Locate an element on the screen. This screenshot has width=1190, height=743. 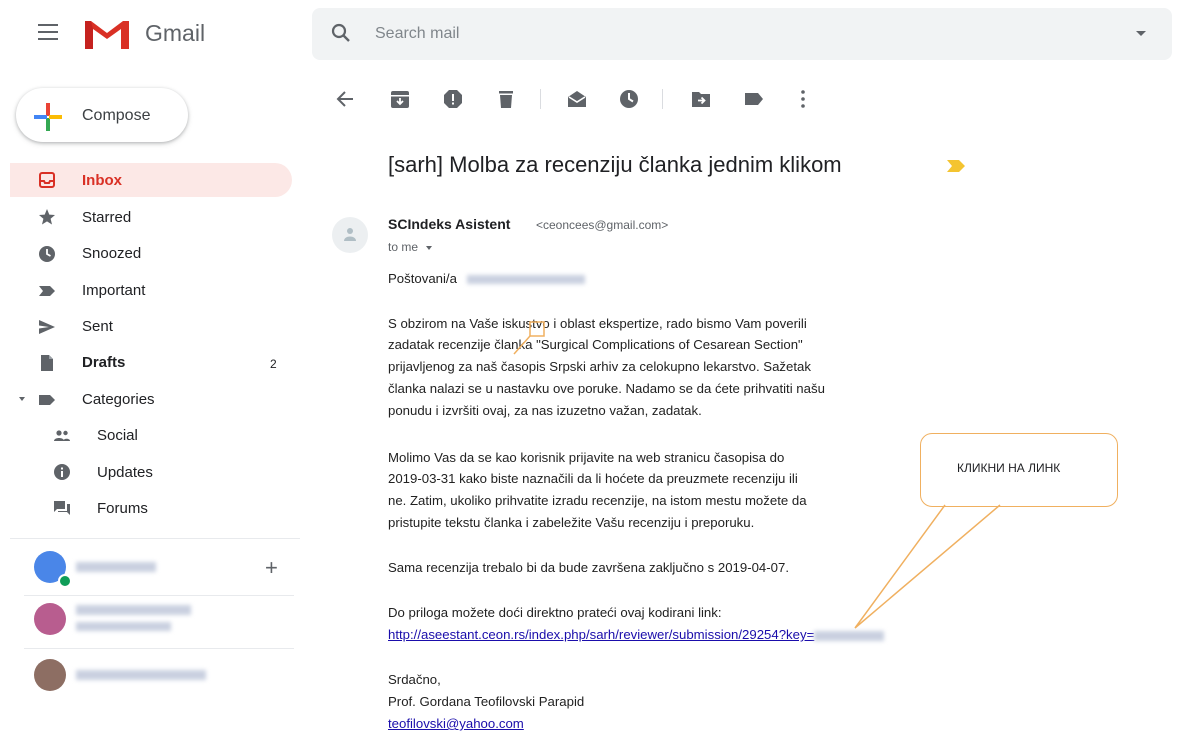
snooze-icon is located at coordinates (629, 99).